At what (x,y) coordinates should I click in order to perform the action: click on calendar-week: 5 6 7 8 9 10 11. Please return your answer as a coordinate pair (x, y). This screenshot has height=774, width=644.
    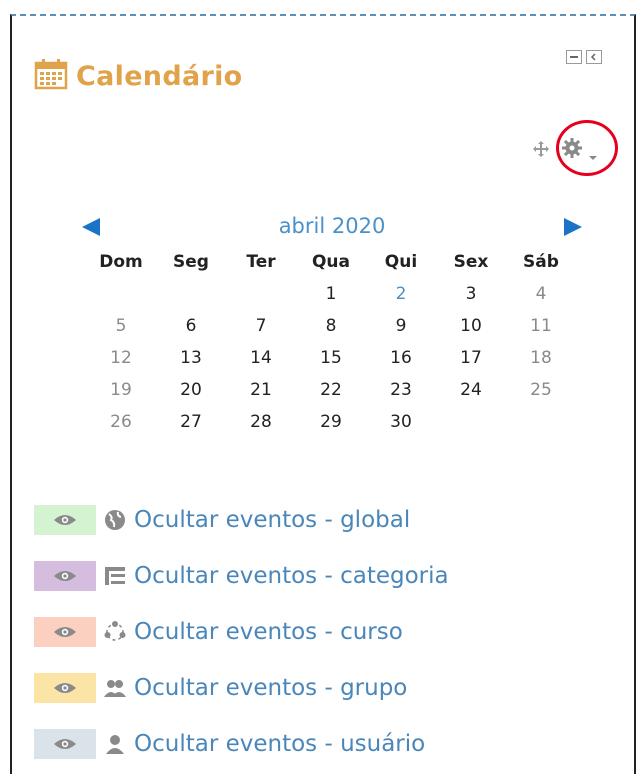
    Looking at the image, I should click on (331, 326).